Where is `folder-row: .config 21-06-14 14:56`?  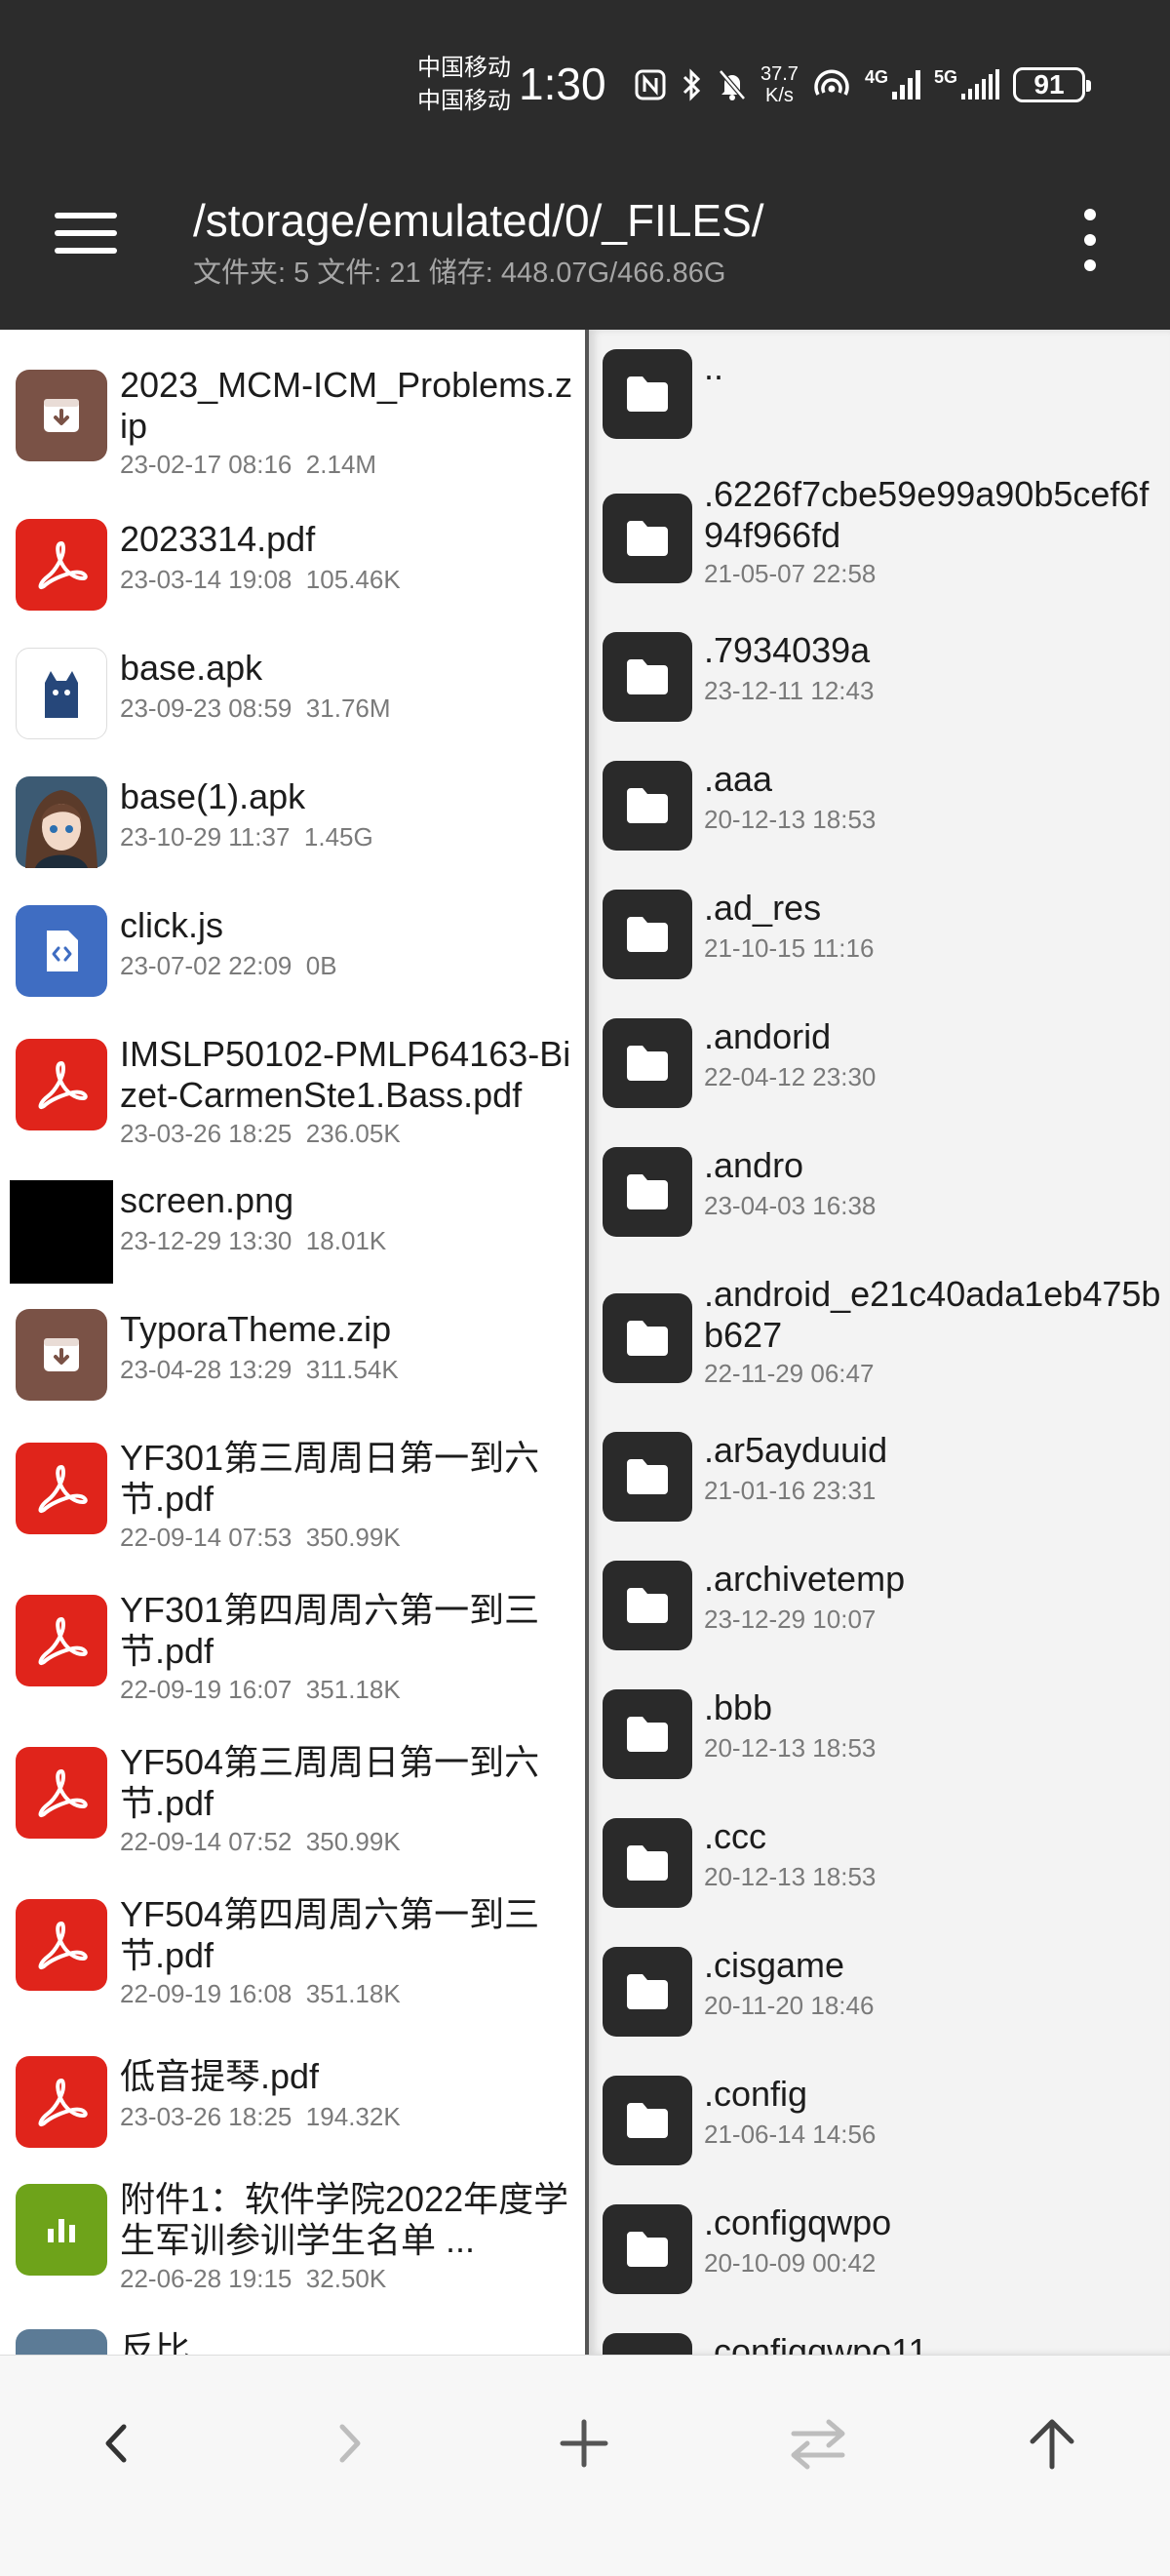
folder-row: .config 21-06-14 14:56 is located at coordinates (879, 2128).